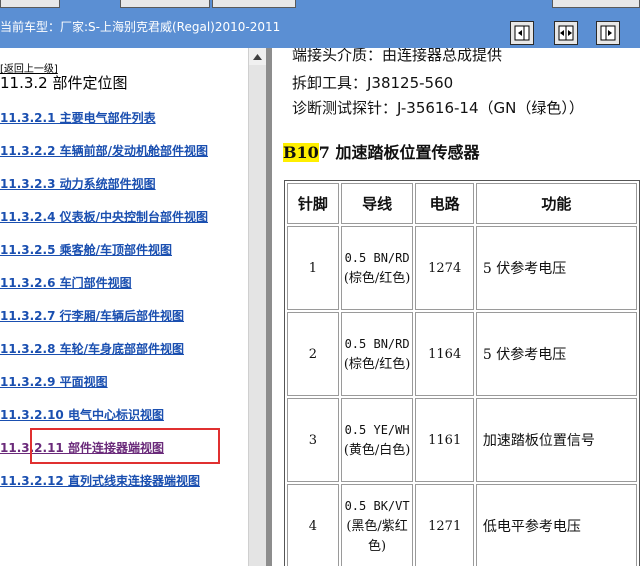 The width and height of the screenshot is (640, 566). Describe the element at coordinates (78, 117) in the screenshot. I see `nav-link-11-3-2-1: 11.3.2.1 主要电气部件列表` at that location.